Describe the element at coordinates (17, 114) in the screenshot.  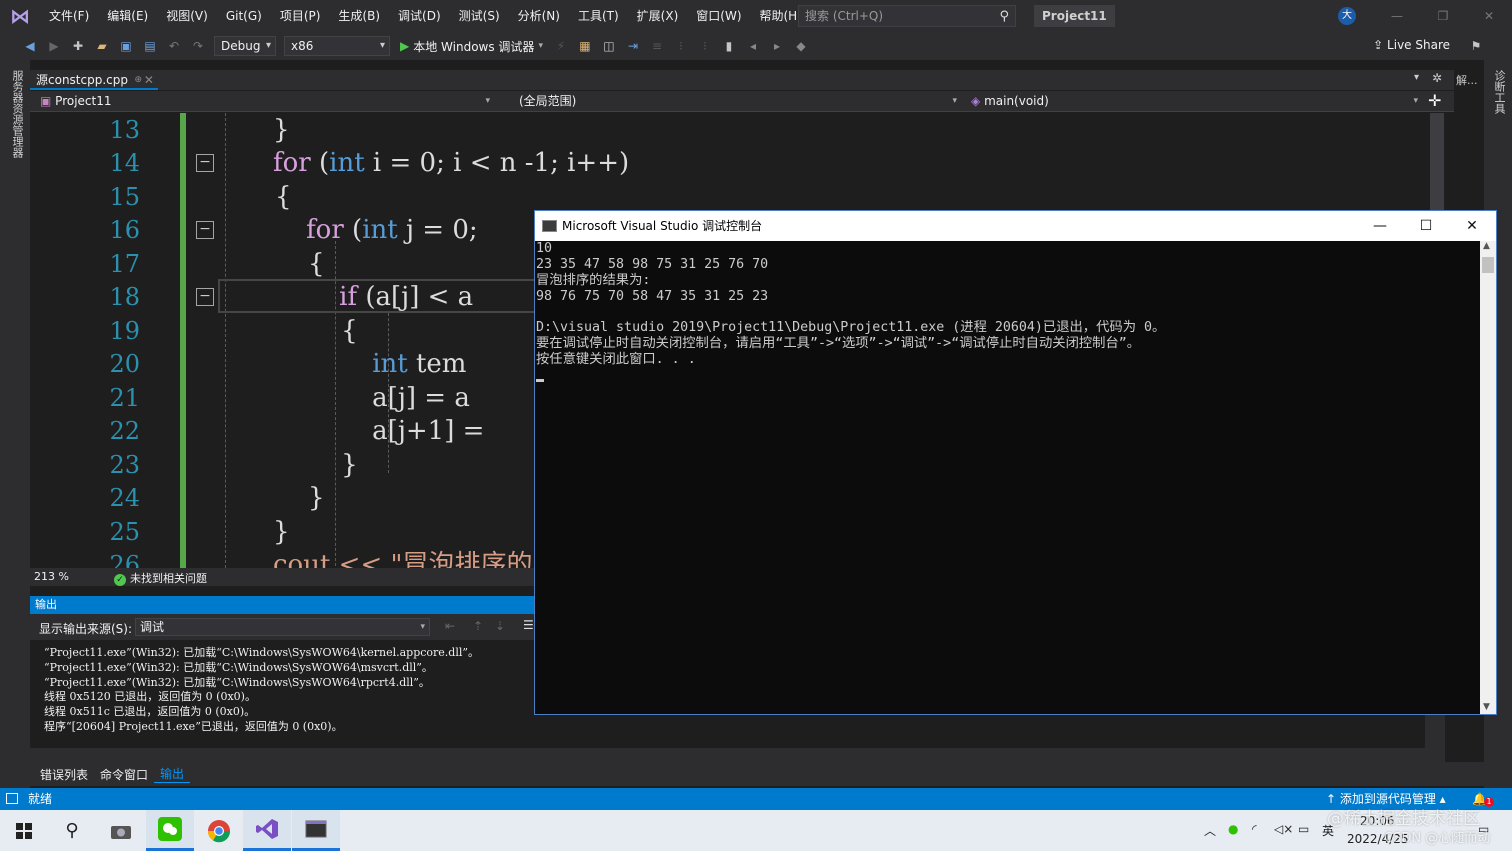
I see `server-explorer-tab: 服务器资源管理器` at that location.